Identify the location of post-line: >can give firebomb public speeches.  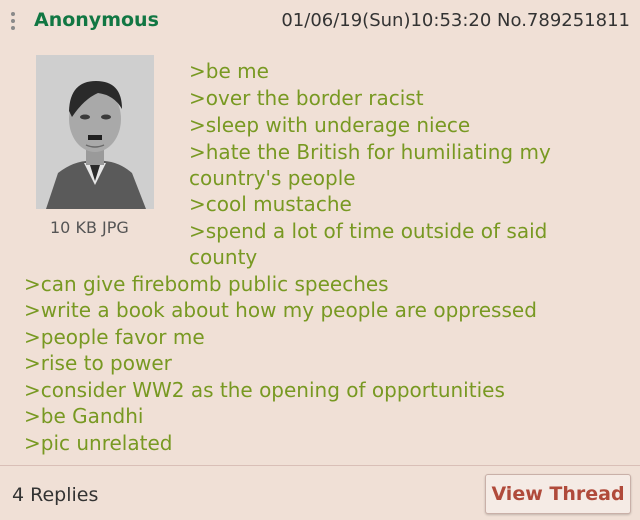
(206, 284).